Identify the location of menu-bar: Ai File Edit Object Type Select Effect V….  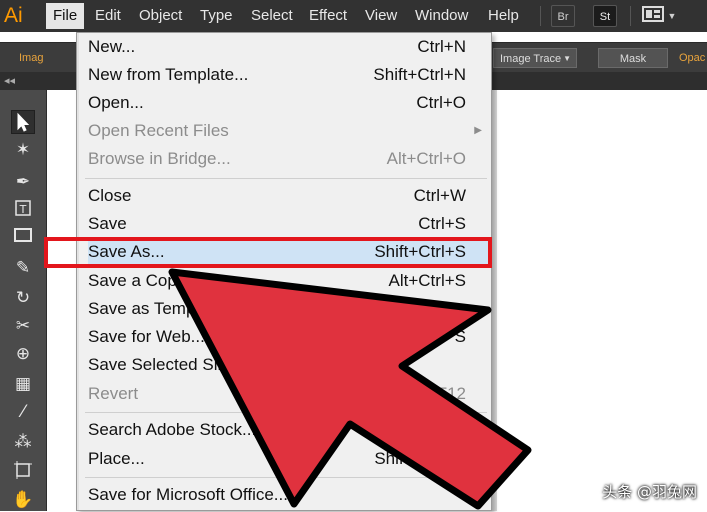
(353, 16).